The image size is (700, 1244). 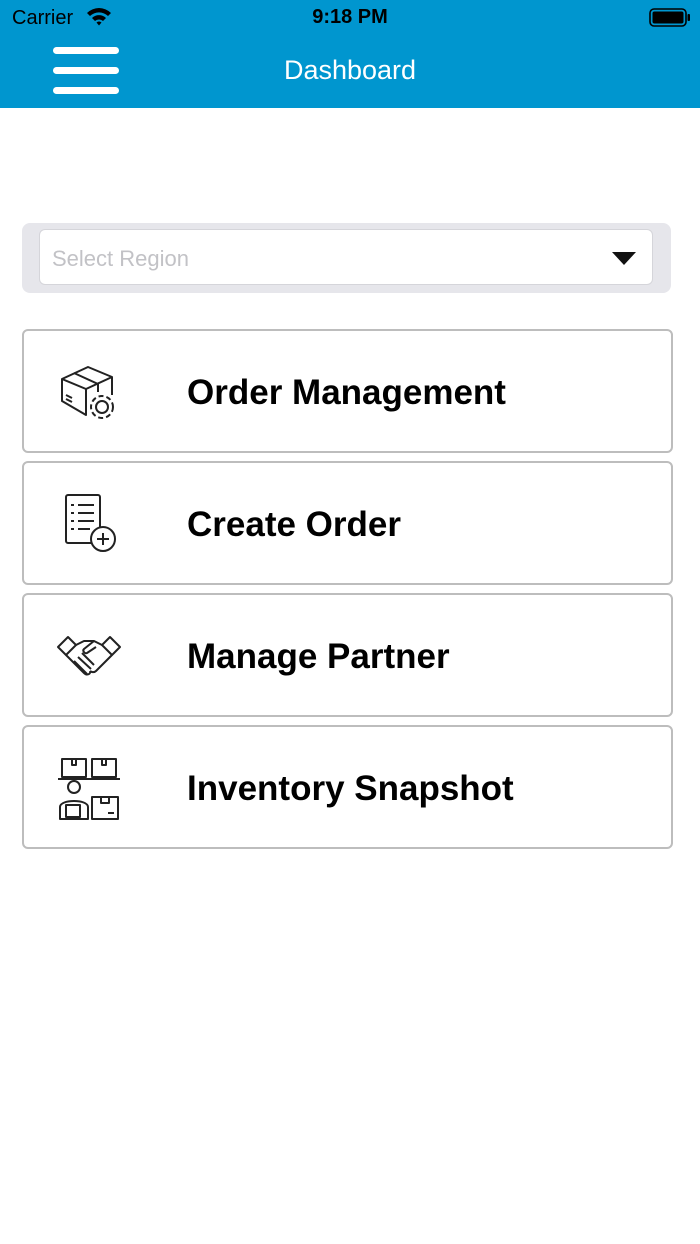 I want to click on status-bar: Carrier 9:18 PM, so click(x=350, y=18).